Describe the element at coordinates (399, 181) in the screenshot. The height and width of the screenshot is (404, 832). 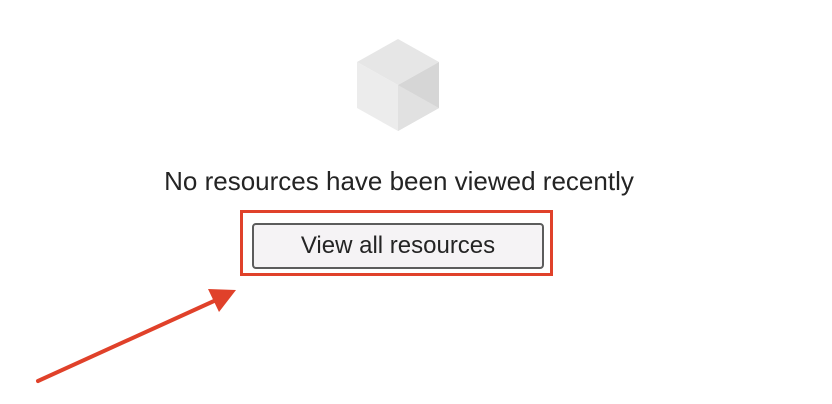
I see `empty-state-message: No resources have been viewed recently` at that location.